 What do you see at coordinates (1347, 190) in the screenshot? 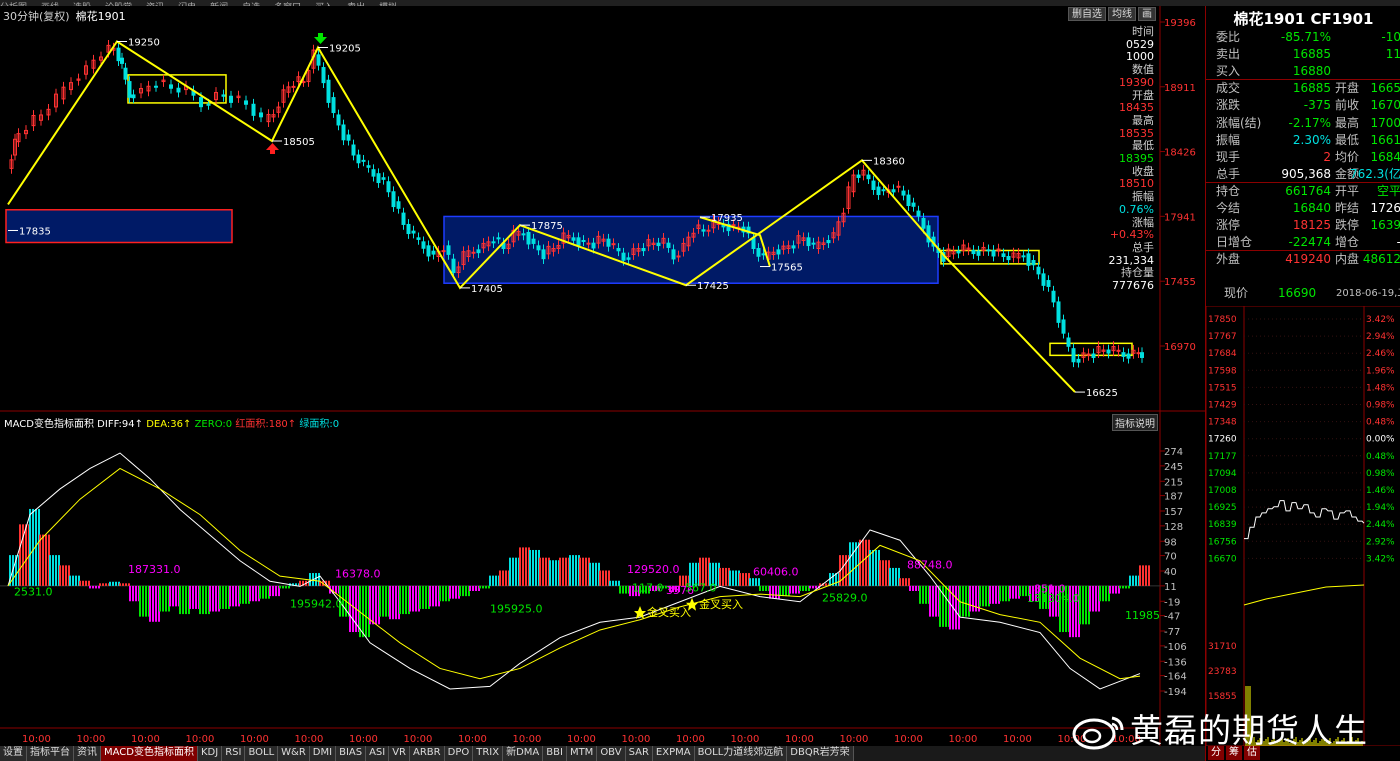
I see `quote-label: 开平` at bounding box center [1347, 190].